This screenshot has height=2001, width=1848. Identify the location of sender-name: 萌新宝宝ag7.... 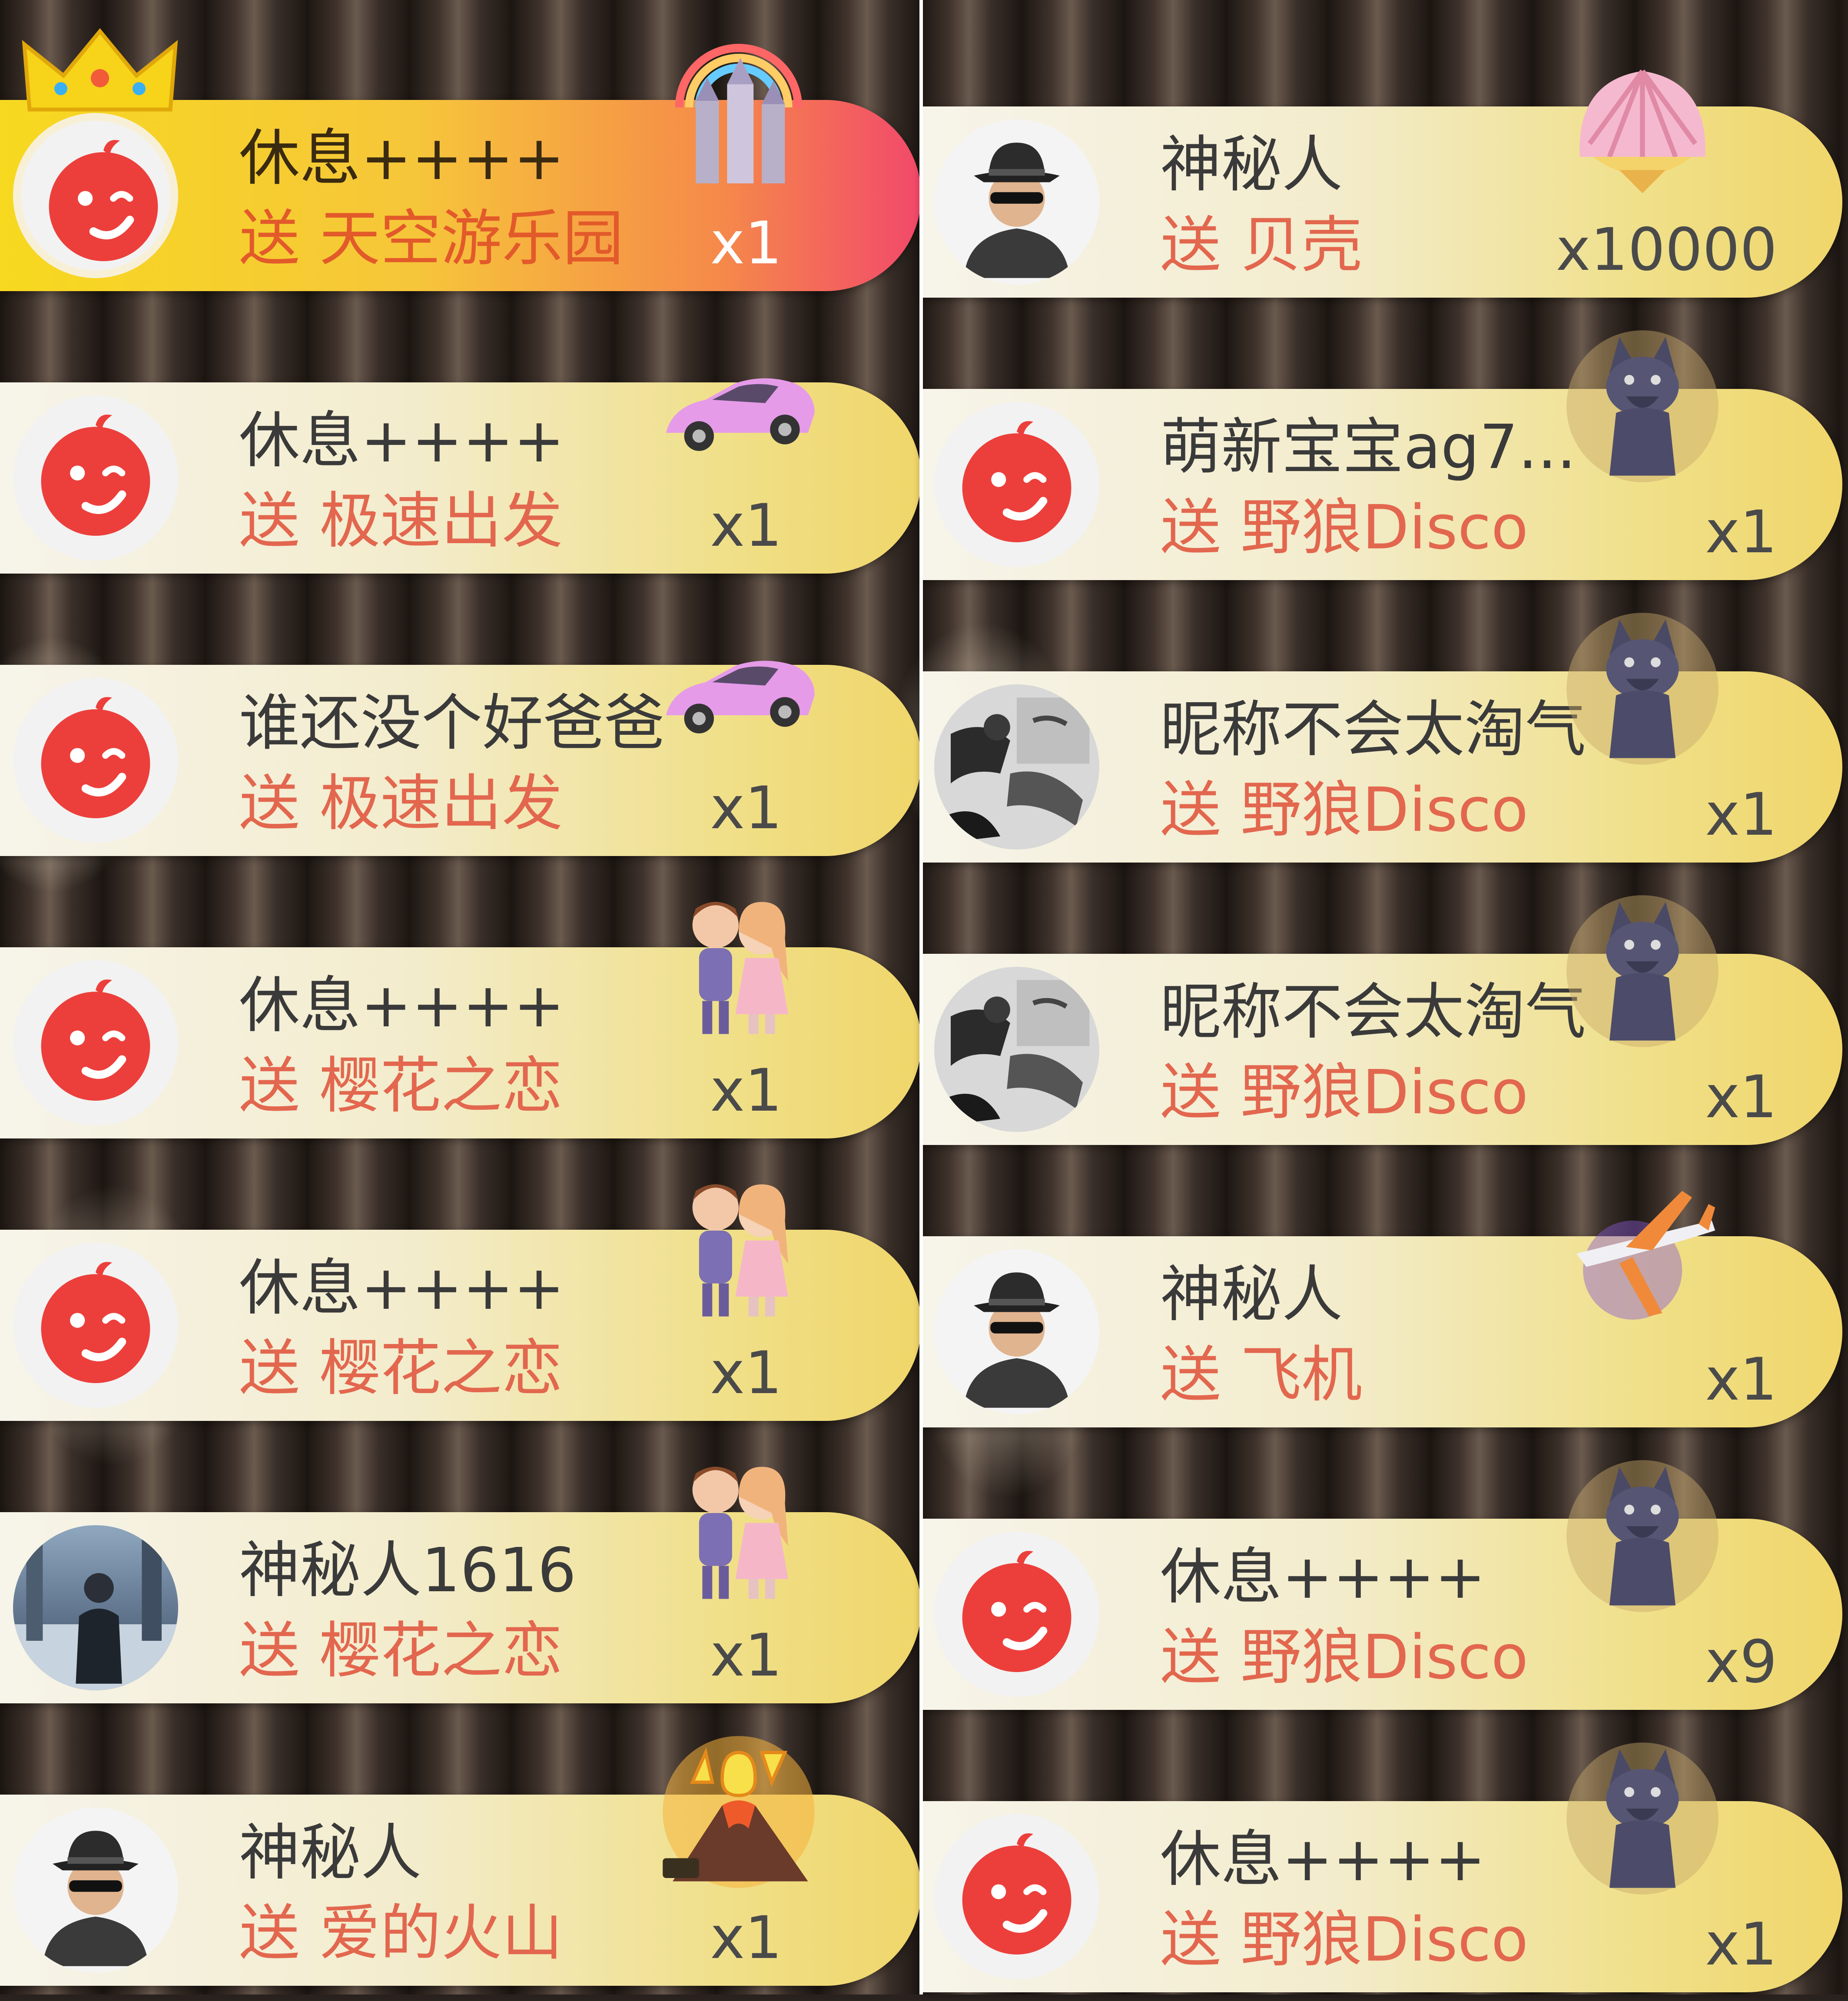
(1368, 447).